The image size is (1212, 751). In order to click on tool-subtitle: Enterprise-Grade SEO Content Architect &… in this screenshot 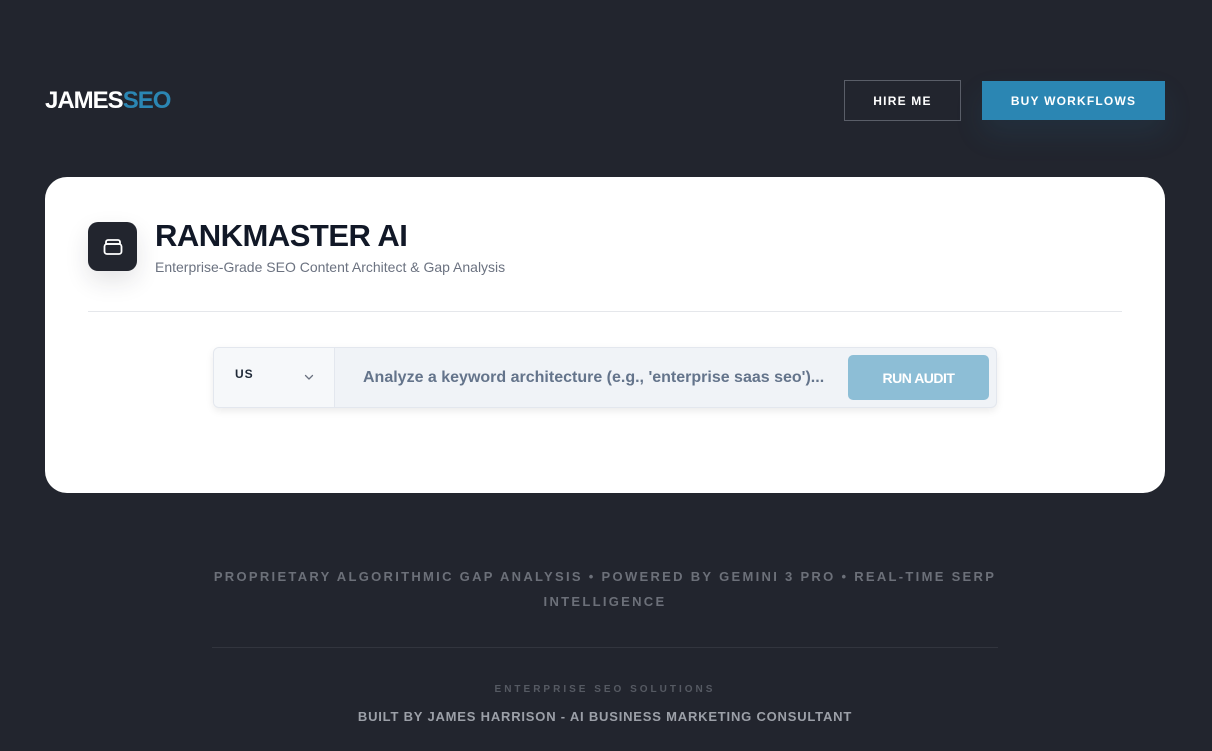, I will do `click(330, 267)`.